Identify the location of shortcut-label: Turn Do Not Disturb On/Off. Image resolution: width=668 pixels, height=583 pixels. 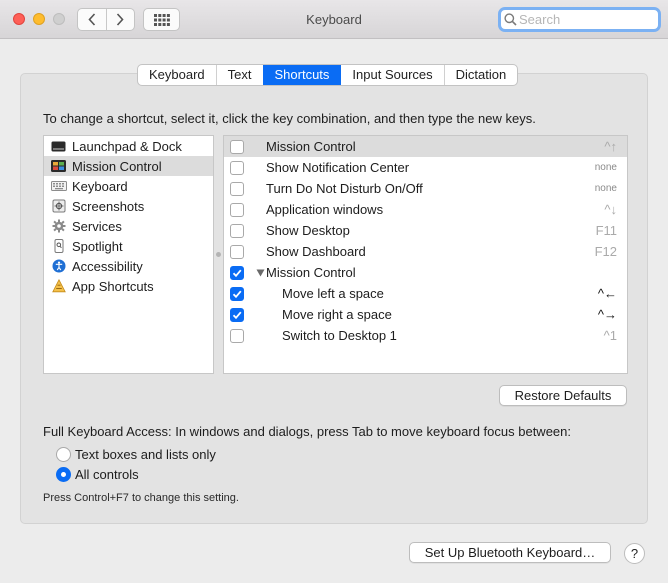
(344, 188).